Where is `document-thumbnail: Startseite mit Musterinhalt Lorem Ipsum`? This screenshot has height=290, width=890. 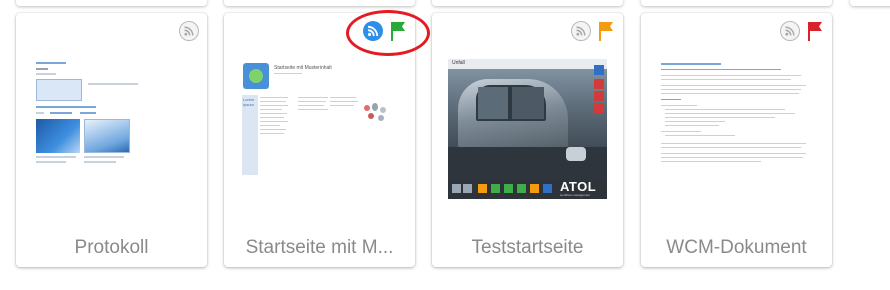 document-thumbnail: Startseite mit Musterinhalt Lorem Ipsum is located at coordinates (319, 134).